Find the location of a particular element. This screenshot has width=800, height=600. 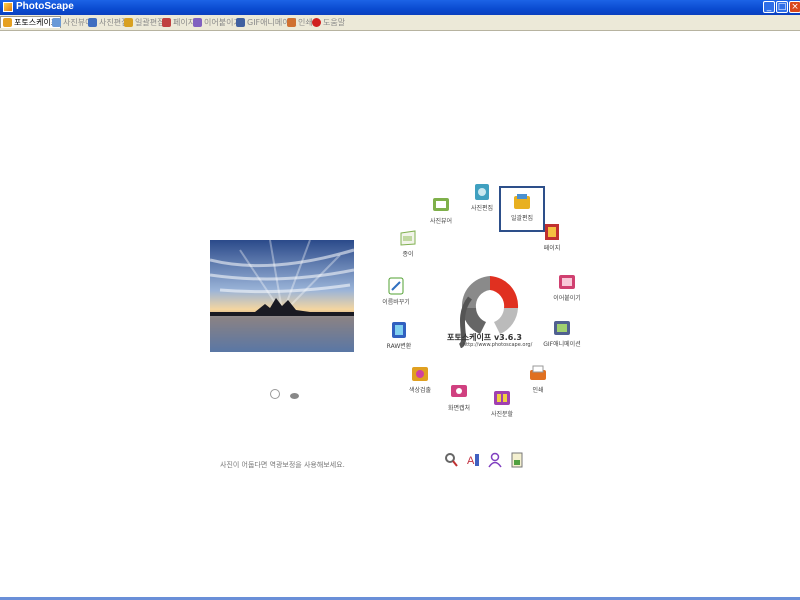

app-icon is located at coordinates (8, 7).